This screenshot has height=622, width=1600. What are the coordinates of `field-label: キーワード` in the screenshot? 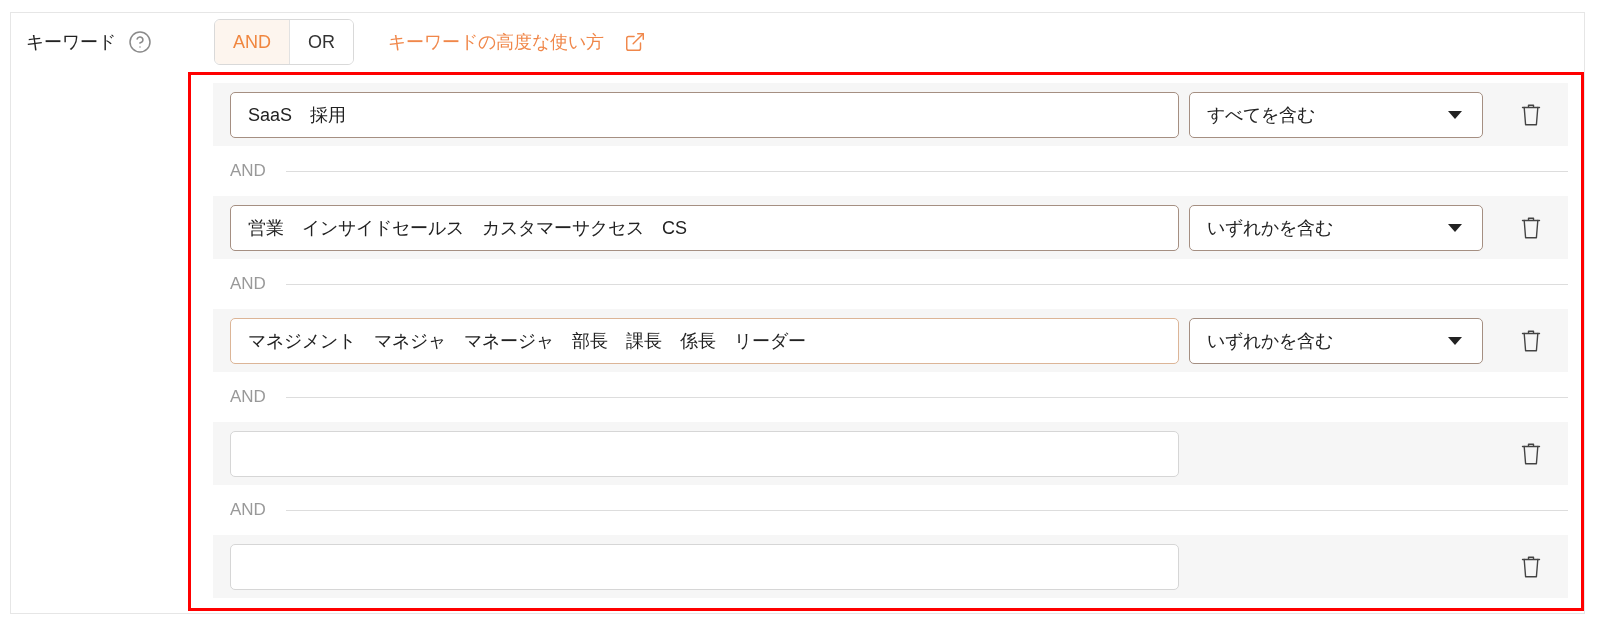 It's located at (71, 42).